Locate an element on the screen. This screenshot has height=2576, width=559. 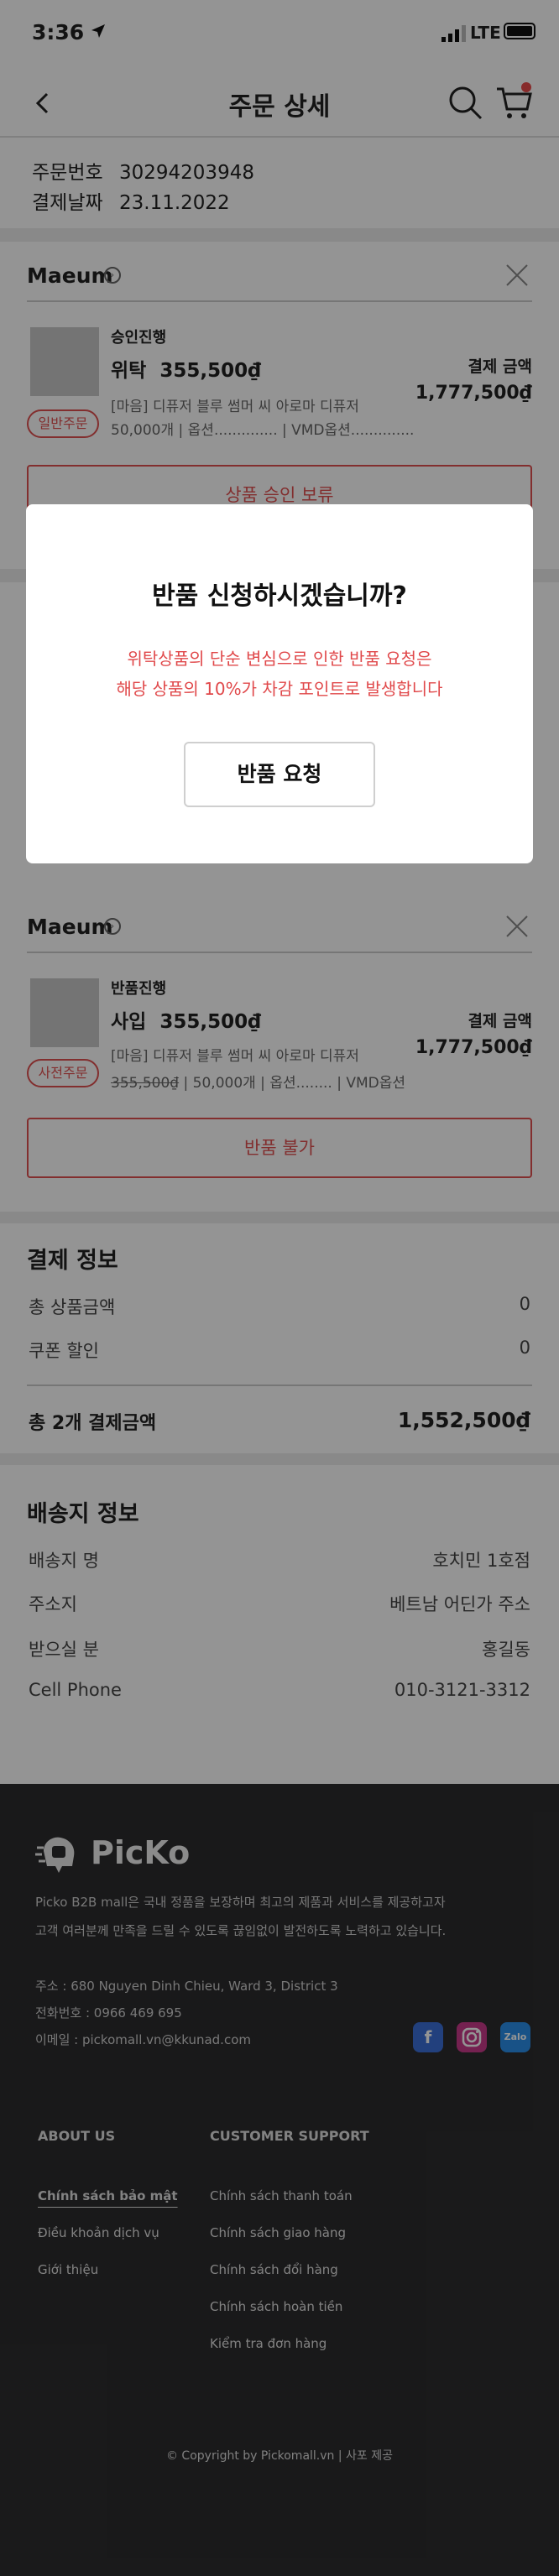
dialog-message-line2: 해당 상품의 10%가 차감 포인트로 발생합니다 is located at coordinates (279, 689).